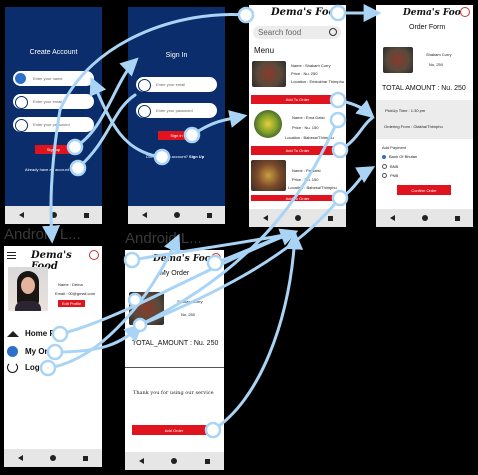  Describe the element at coordinates (424, 190) in the screenshot. I see `confirm-order-button: Confirm Order` at that location.